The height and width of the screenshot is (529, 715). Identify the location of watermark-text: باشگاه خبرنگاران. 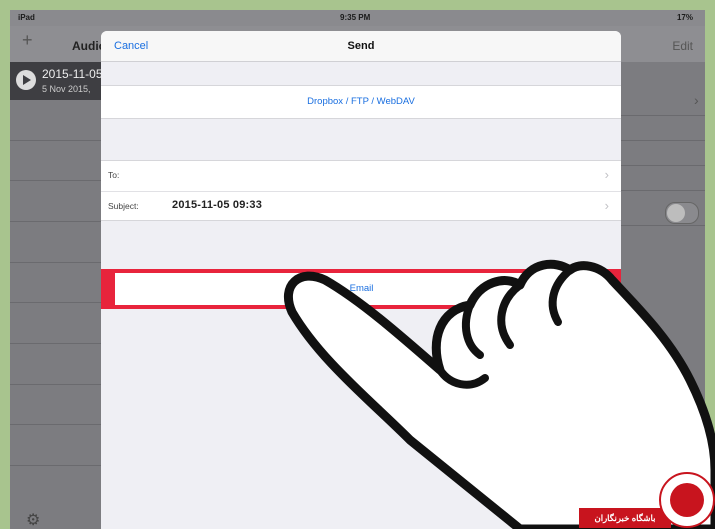
(625, 518).